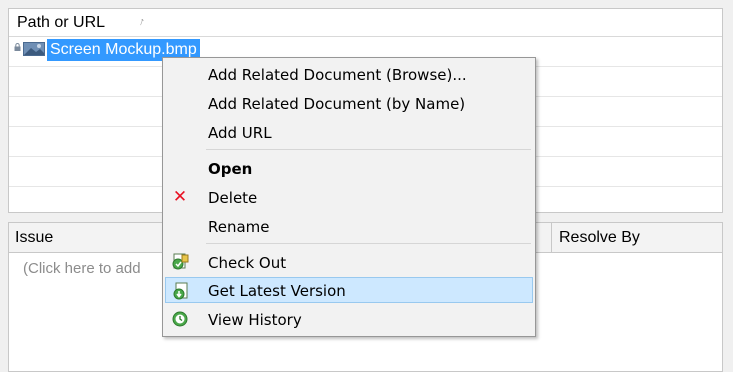  I want to click on sort-ascending-icon: ↑, so click(142, 22).